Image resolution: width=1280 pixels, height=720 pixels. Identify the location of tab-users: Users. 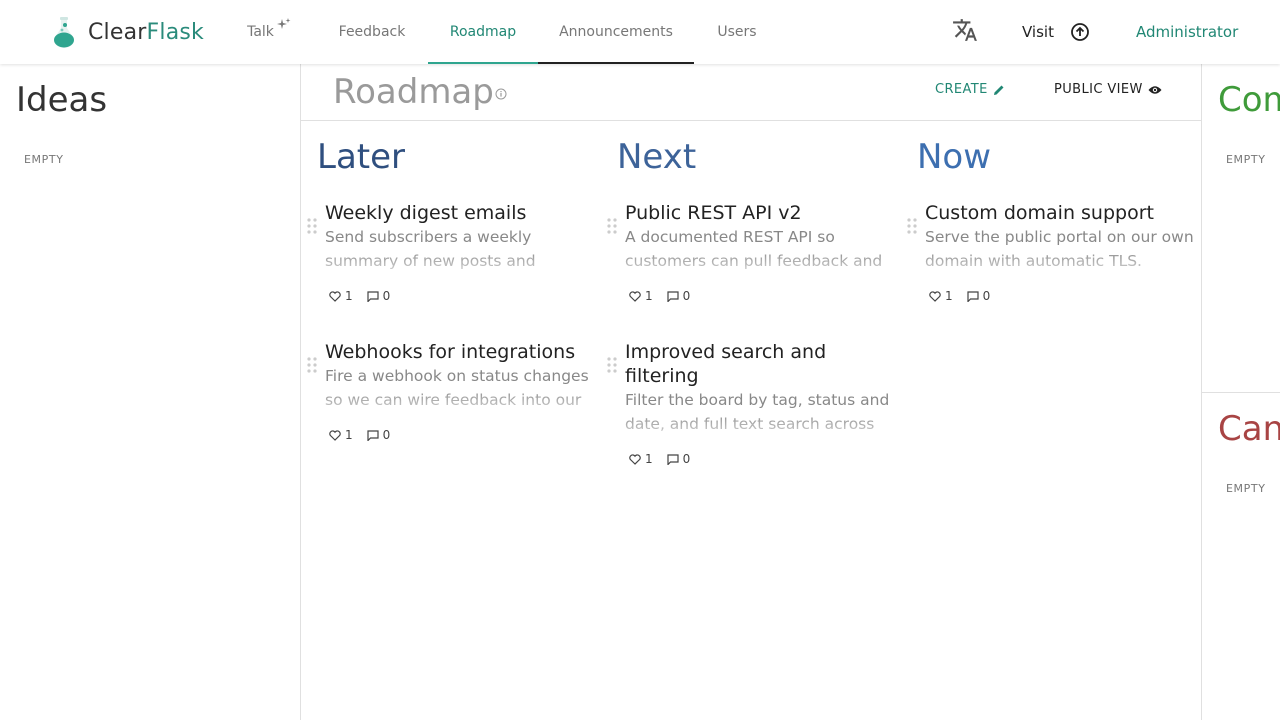
(737, 32).